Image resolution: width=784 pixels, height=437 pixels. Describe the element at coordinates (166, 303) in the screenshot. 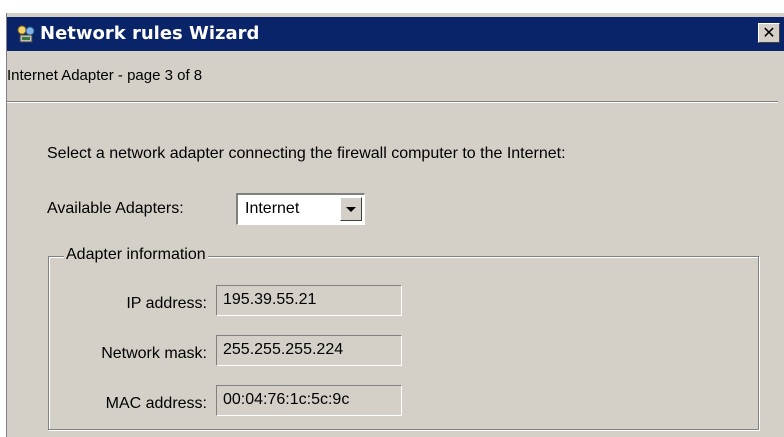

I see `ip-address-label: IP address:` at that location.